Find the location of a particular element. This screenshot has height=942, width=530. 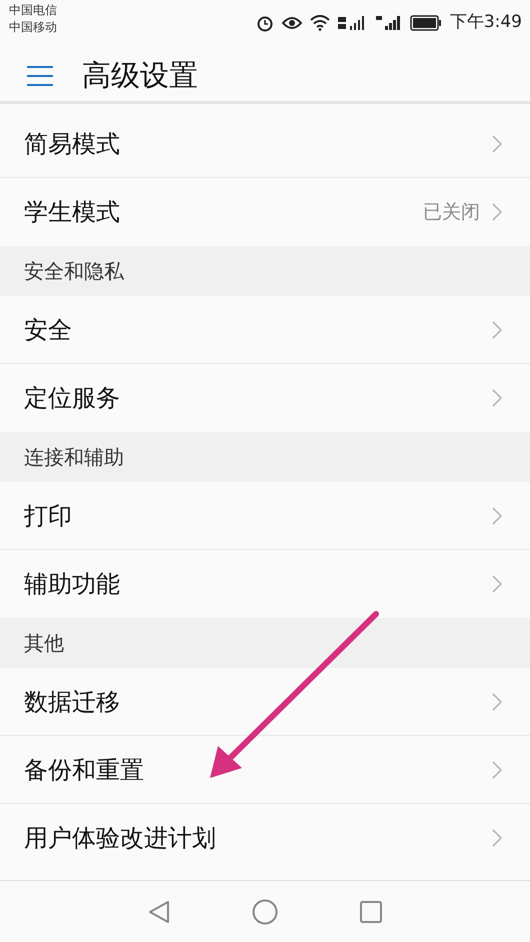

item-label: 用户体验改进计划 is located at coordinates (120, 838).